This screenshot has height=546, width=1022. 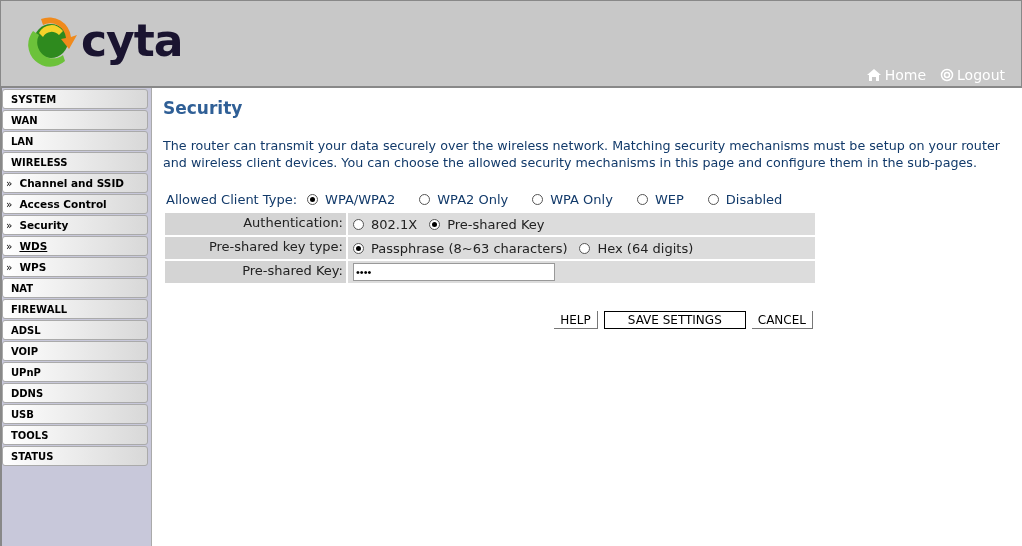 I want to click on menu-item: WAN, so click(x=75, y=120).